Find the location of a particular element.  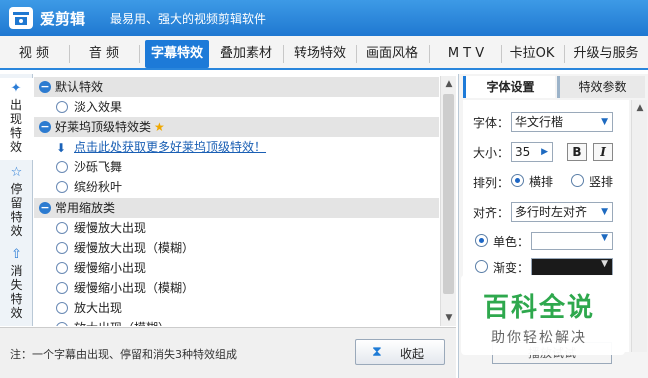

tab-karaoke: 卡拉OK is located at coordinates (532, 54).